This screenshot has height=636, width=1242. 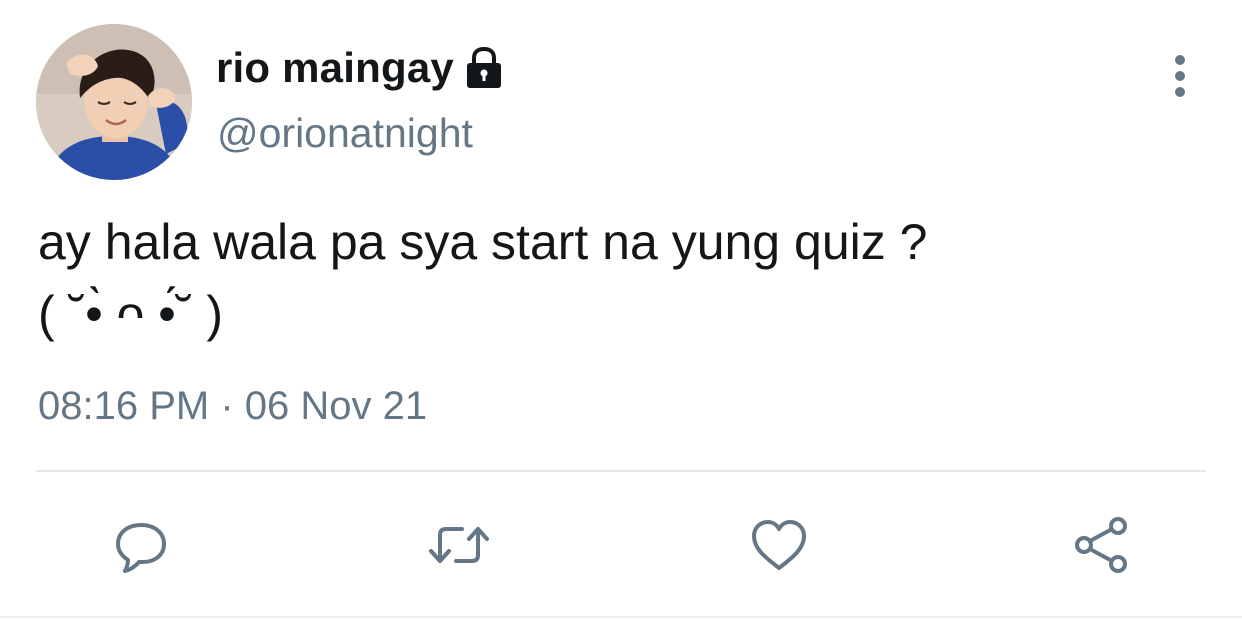 I want to click on reply-button, so click(x=141, y=545).